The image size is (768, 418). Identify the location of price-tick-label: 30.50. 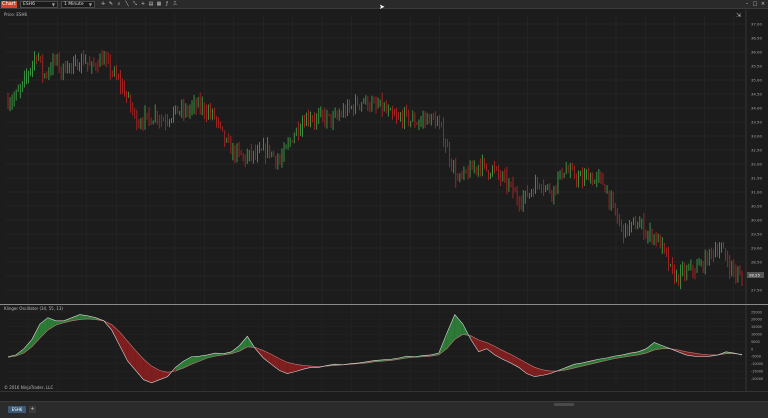
(756, 206).